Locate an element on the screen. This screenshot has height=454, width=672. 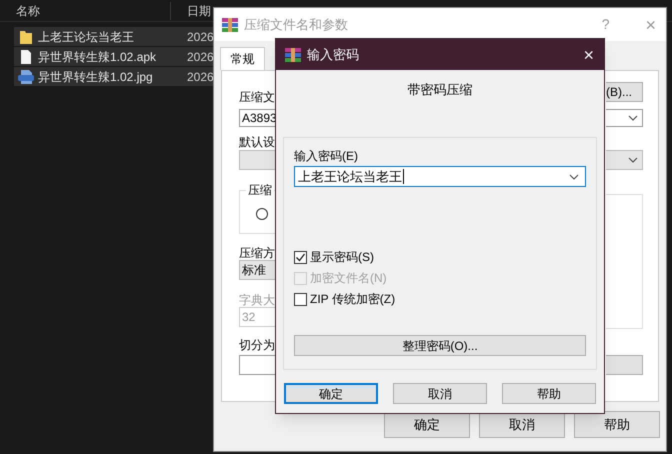
method-dropdown: 标准 is located at coordinates (257, 270).